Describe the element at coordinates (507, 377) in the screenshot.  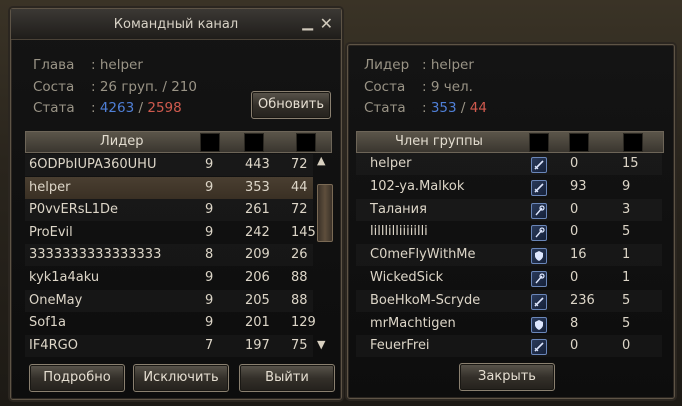
I see `close-button: Закрыть` at that location.